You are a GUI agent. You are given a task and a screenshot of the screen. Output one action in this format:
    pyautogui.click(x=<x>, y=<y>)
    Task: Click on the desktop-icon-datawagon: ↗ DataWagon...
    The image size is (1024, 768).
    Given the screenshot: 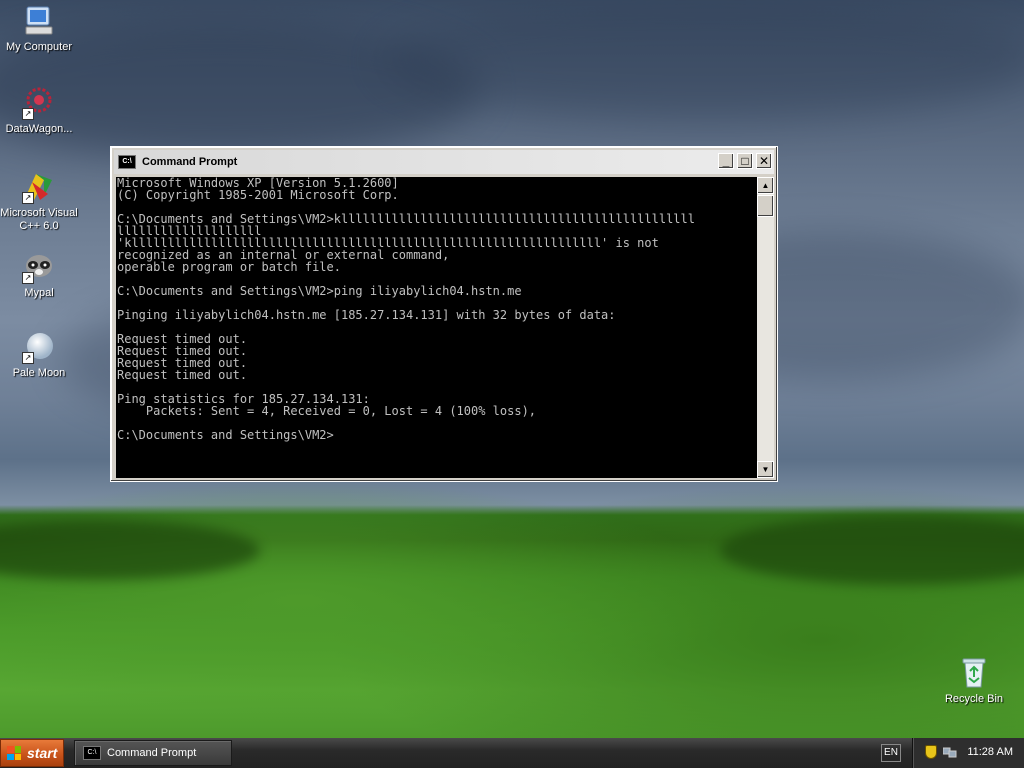 What is the action you would take?
    pyautogui.click(x=39, y=111)
    